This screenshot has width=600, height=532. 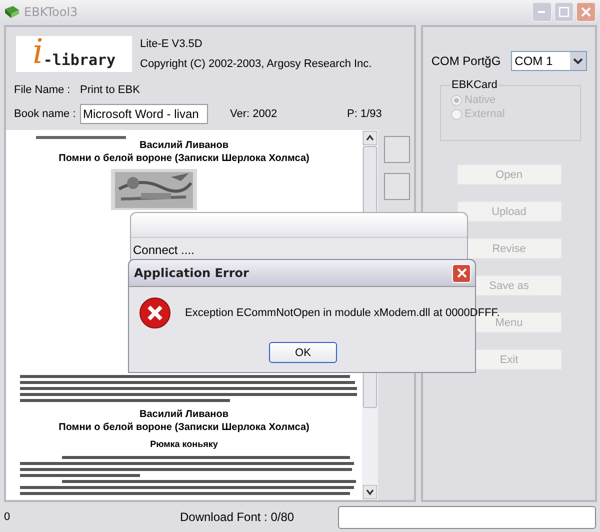 I want to click on logo: i-library, so click(x=74, y=54).